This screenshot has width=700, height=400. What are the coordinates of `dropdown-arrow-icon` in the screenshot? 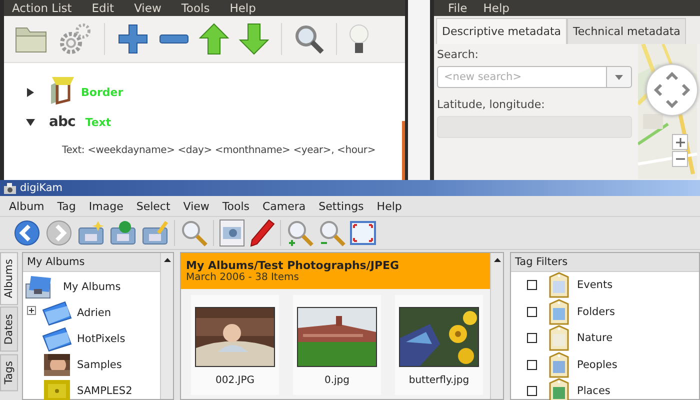 It's located at (619, 77).